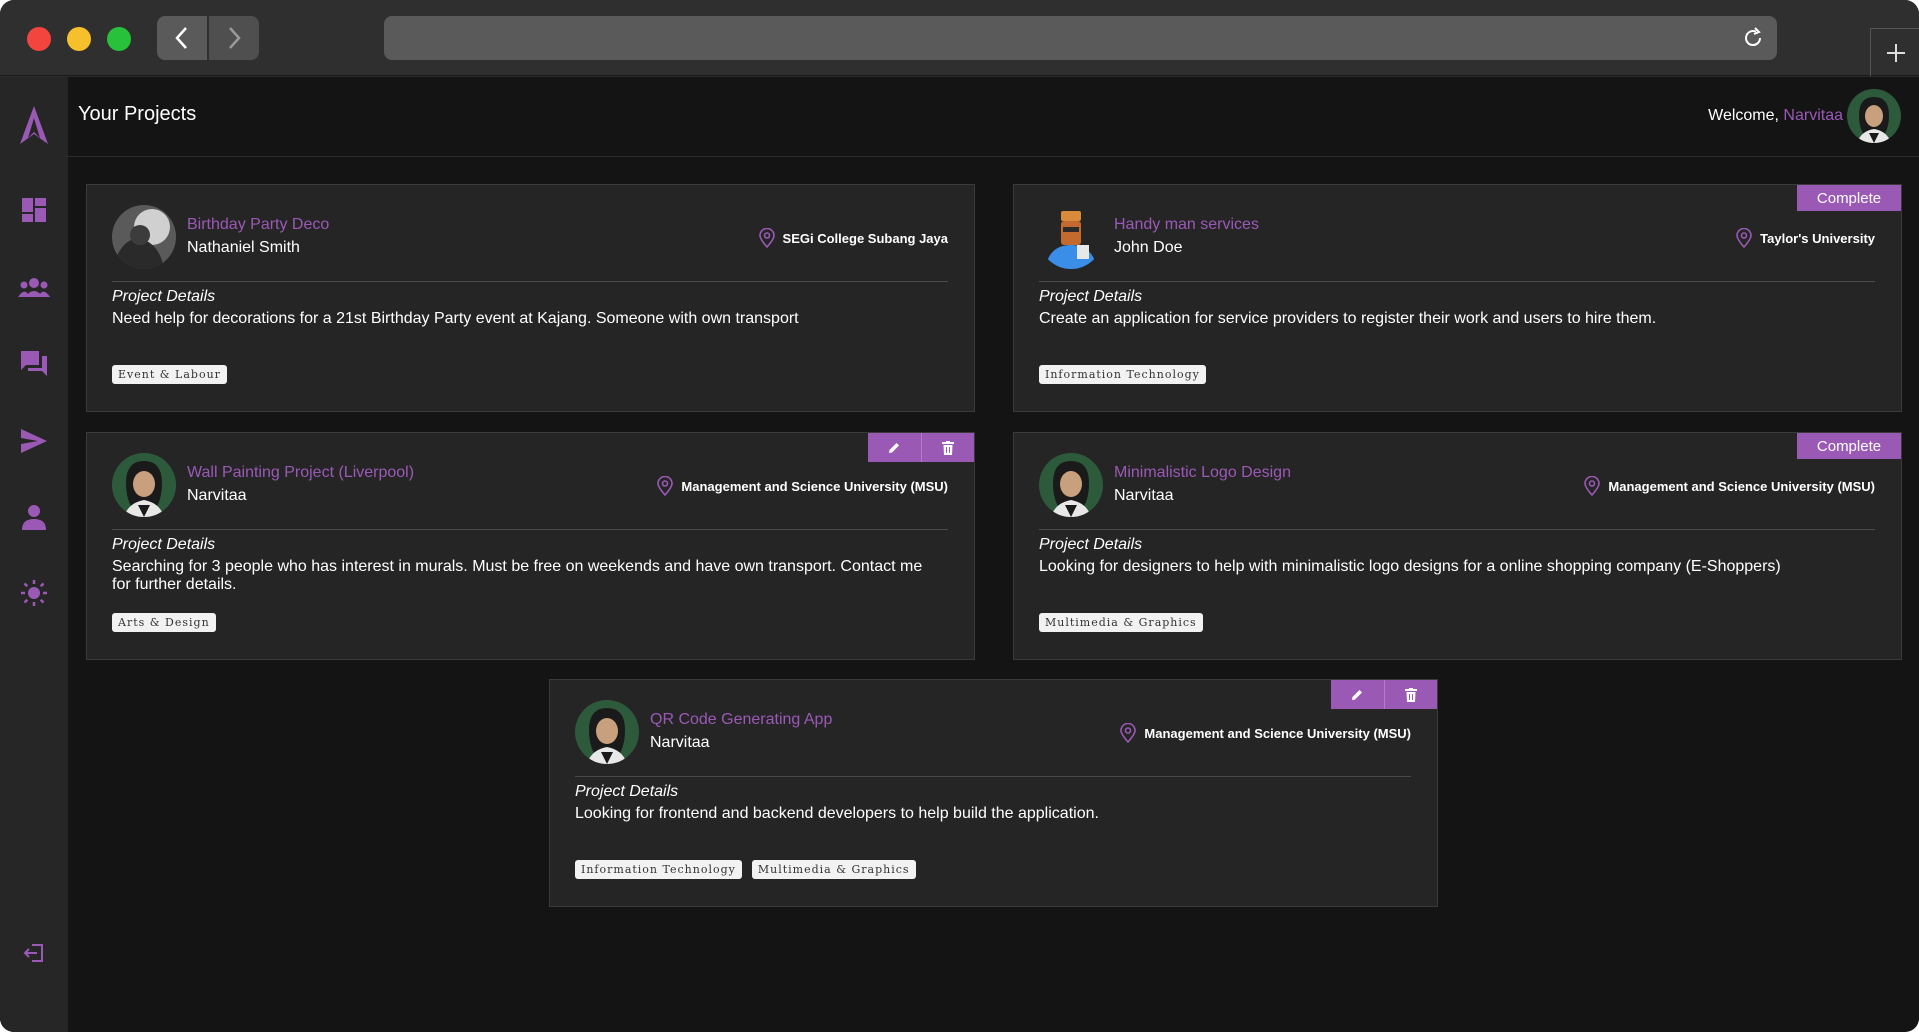 Image resolution: width=1919 pixels, height=1032 pixels. What do you see at coordinates (34, 288) in the screenshot?
I see `users-icon` at bounding box center [34, 288].